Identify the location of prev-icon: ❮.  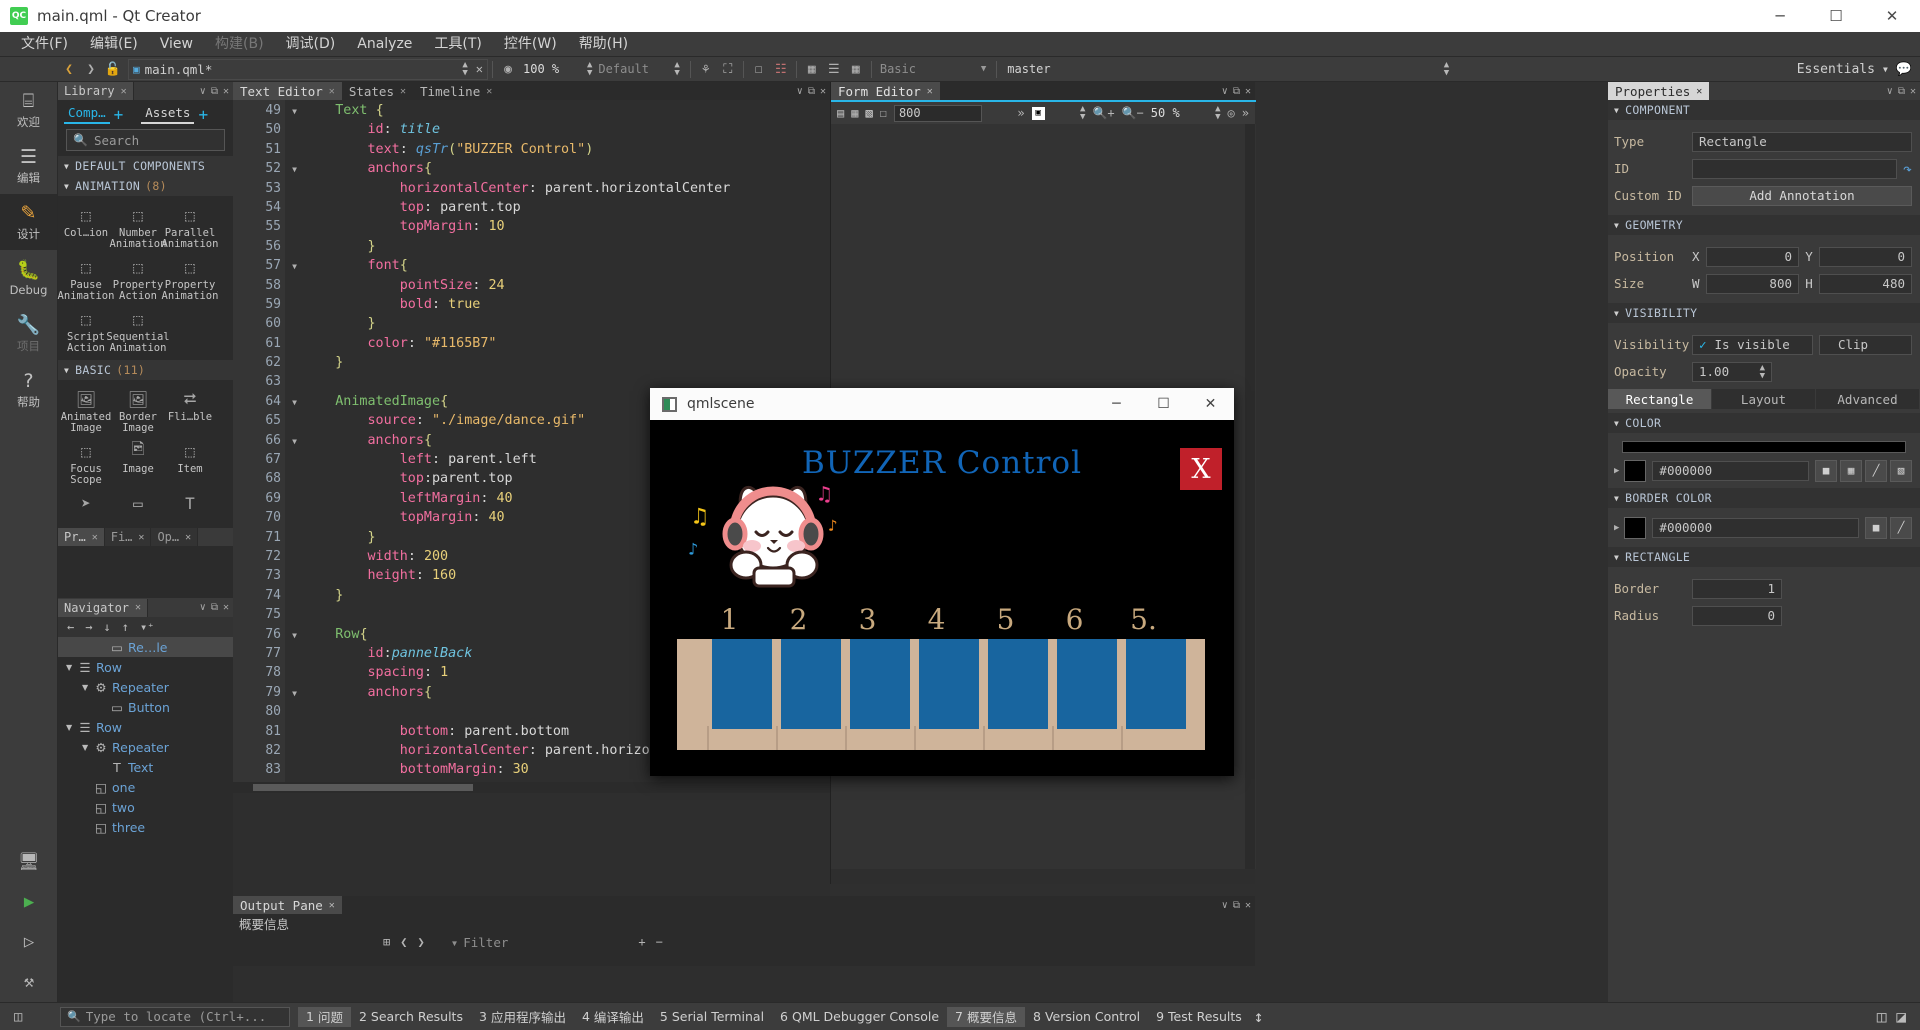
(403, 942).